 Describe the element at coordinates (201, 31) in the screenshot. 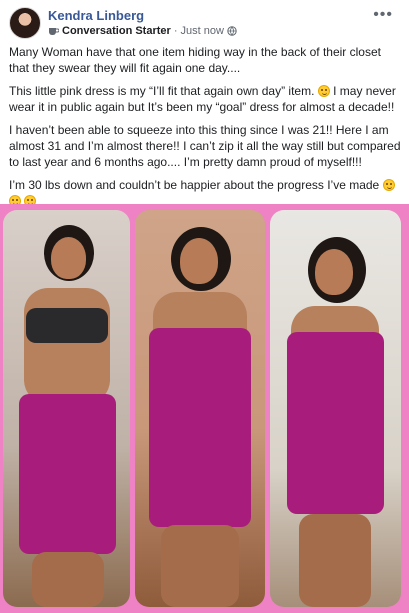

I see `timestamp: Just now` at that location.